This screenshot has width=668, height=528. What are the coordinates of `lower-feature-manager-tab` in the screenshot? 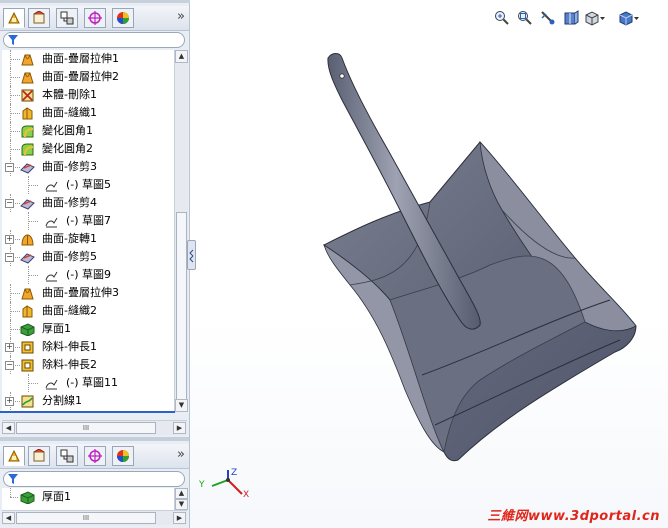 It's located at (14, 456).